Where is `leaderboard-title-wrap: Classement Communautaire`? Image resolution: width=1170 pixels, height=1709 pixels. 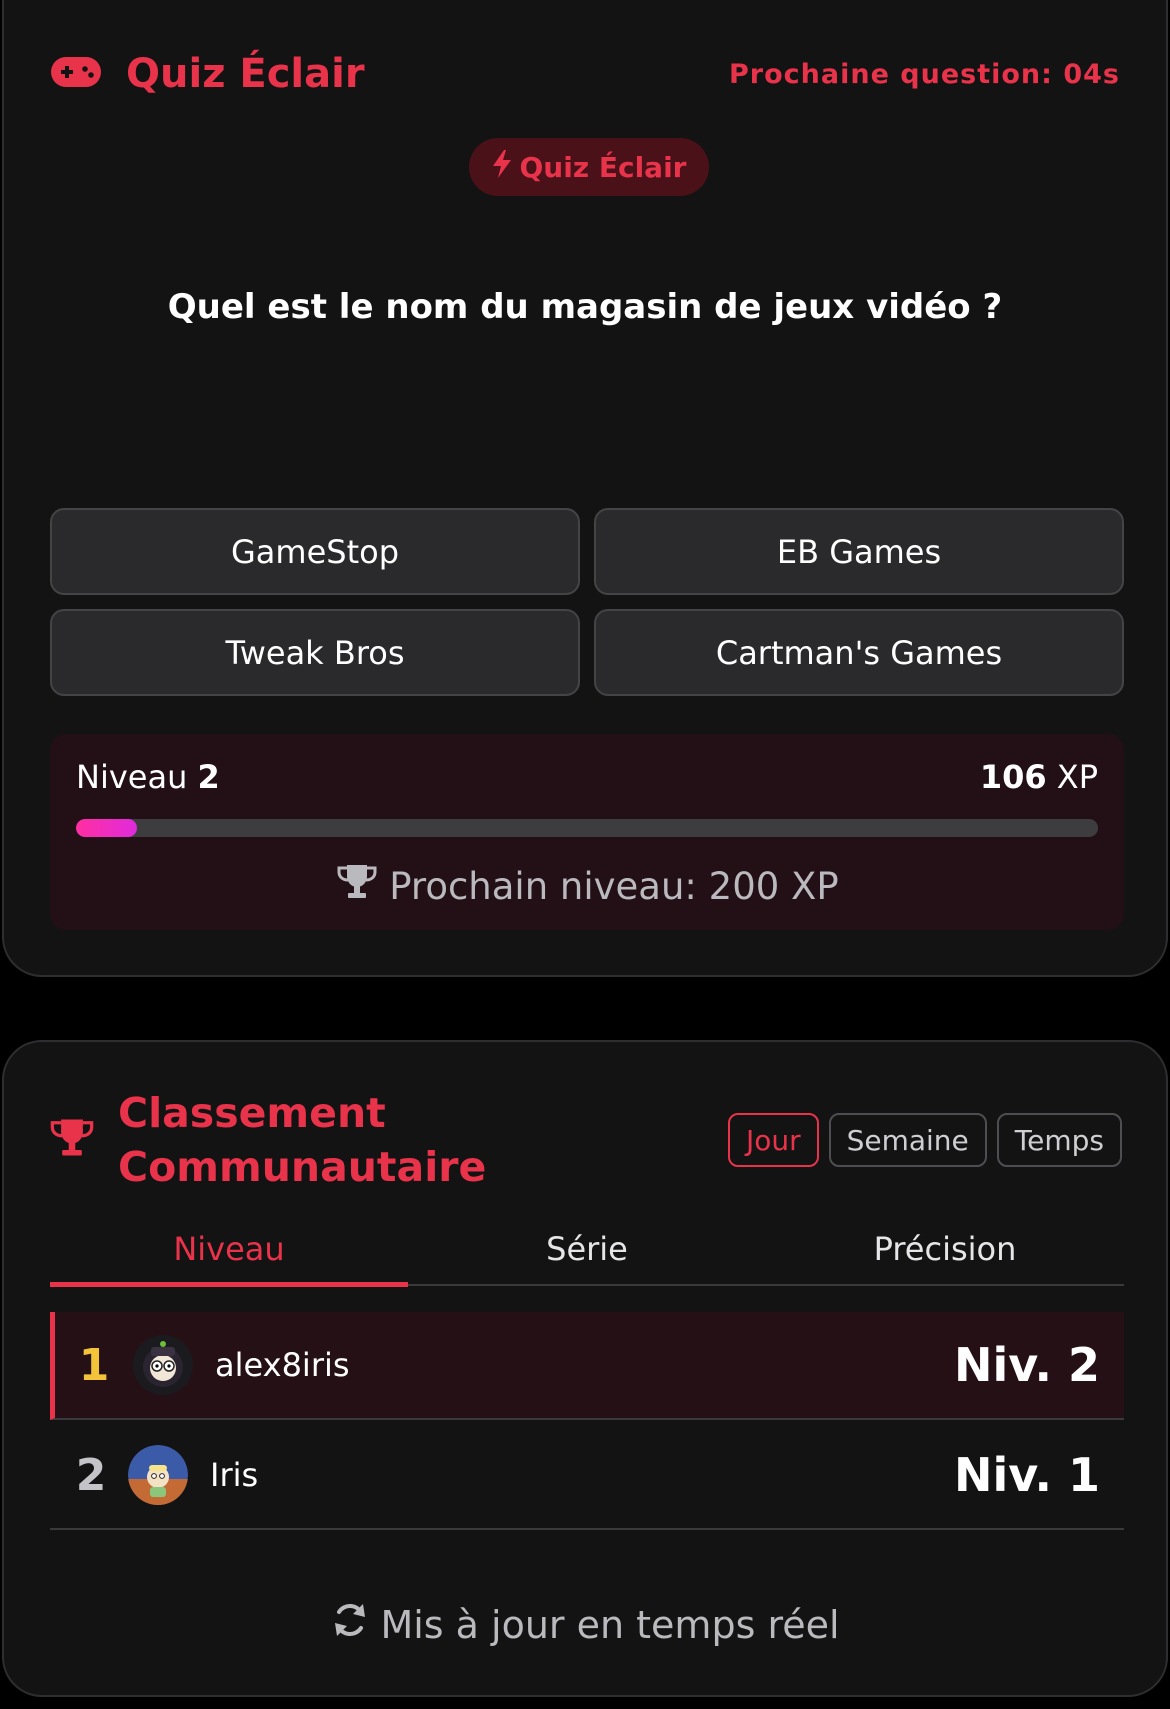 leaderboard-title-wrap: Classement Communautaire is located at coordinates (267, 1140).